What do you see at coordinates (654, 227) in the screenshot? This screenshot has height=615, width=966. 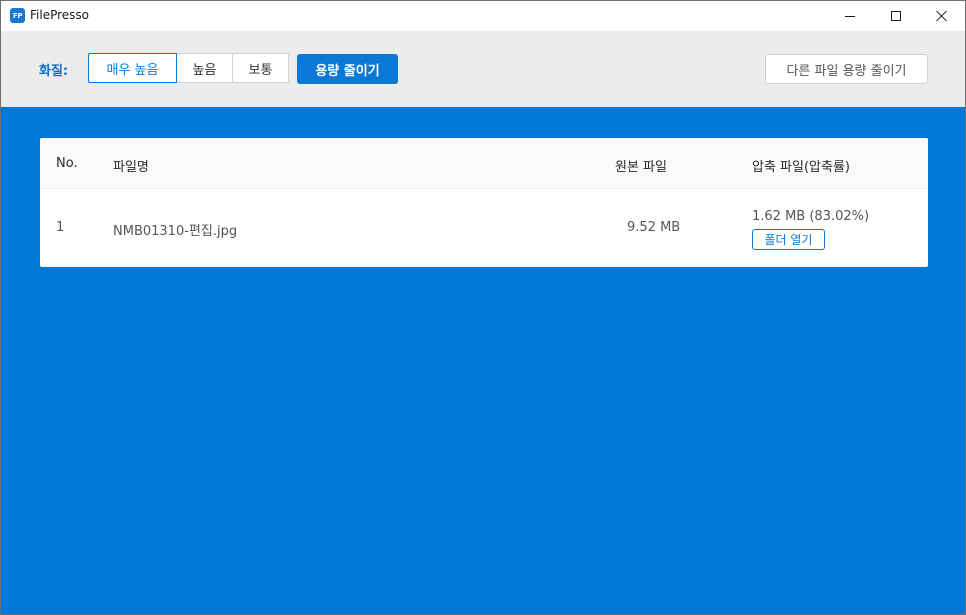 I see `row-original-size: 9.52 MB` at bounding box center [654, 227].